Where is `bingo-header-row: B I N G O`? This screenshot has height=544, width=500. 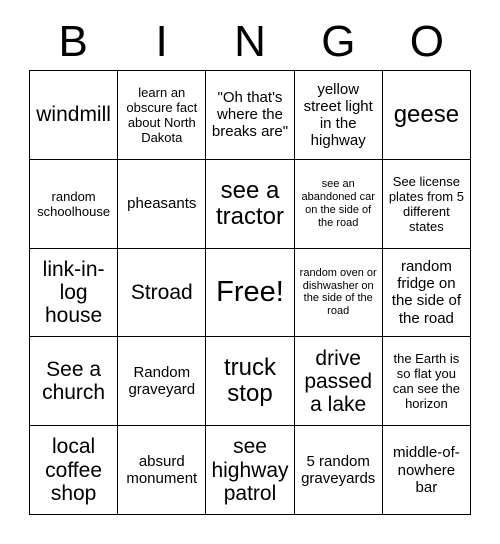 bingo-header-row: B I N G O is located at coordinates (250, 42).